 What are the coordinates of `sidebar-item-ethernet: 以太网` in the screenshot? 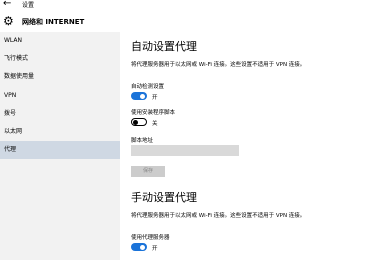 It's located at (60, 132).